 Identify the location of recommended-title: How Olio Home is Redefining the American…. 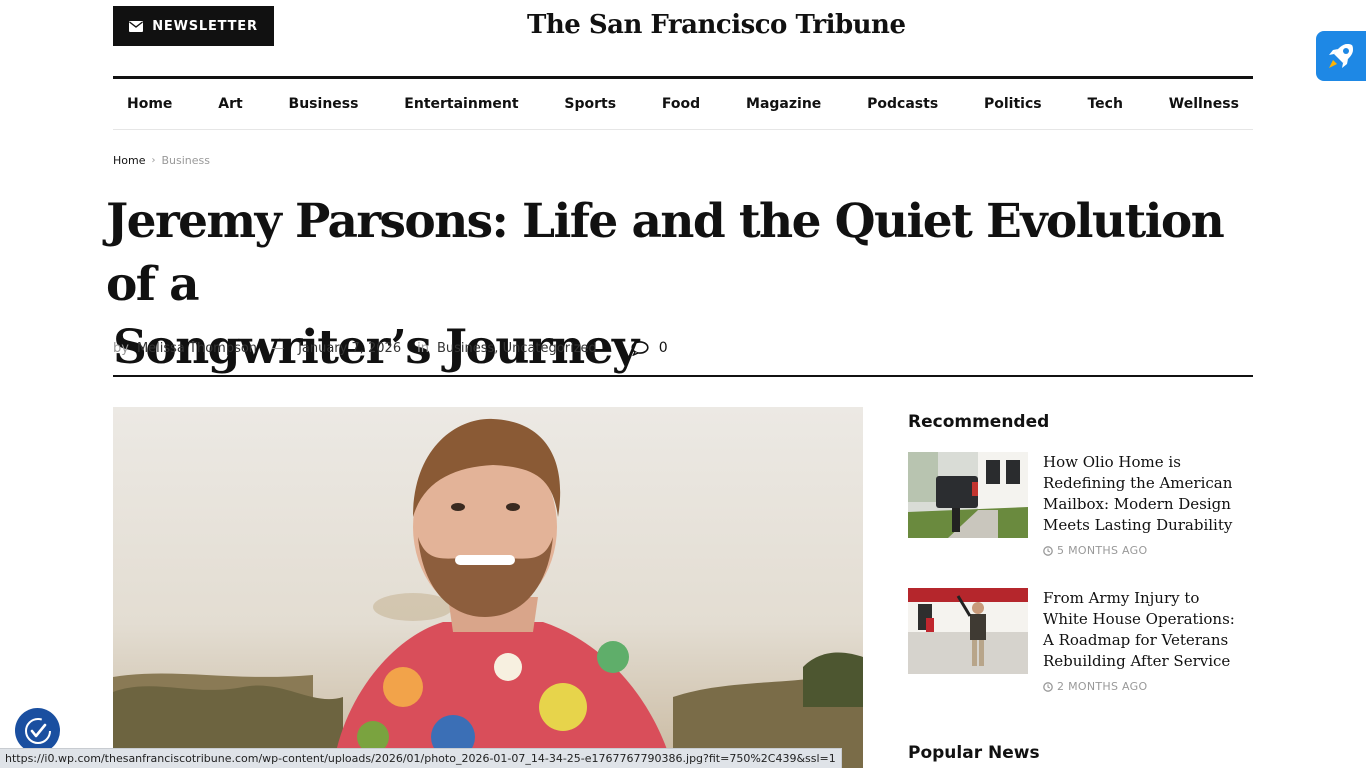
(1145, 494).